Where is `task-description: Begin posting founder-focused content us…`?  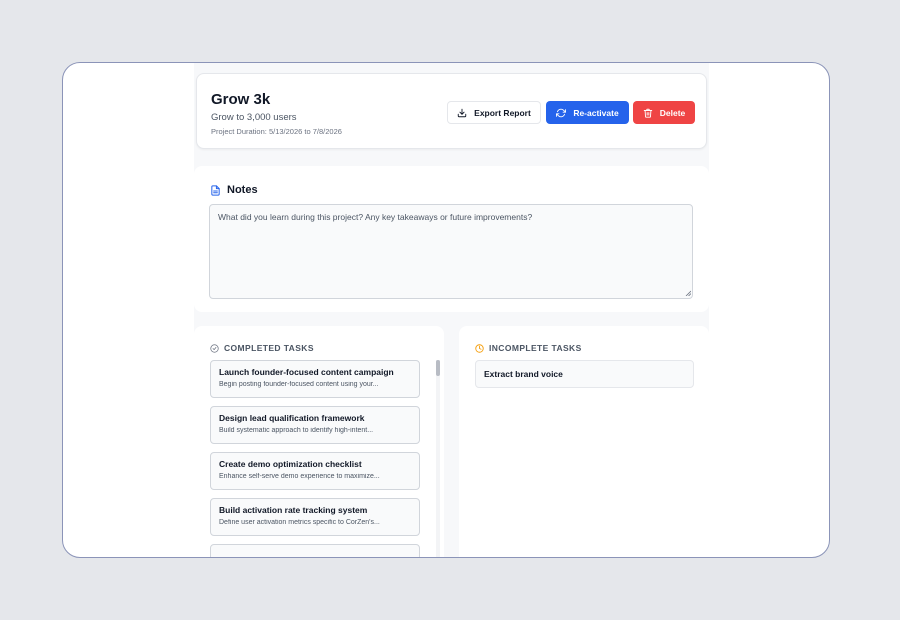 task-description: Begin posting founder-focused content us… is located at coordinates (299, 384).